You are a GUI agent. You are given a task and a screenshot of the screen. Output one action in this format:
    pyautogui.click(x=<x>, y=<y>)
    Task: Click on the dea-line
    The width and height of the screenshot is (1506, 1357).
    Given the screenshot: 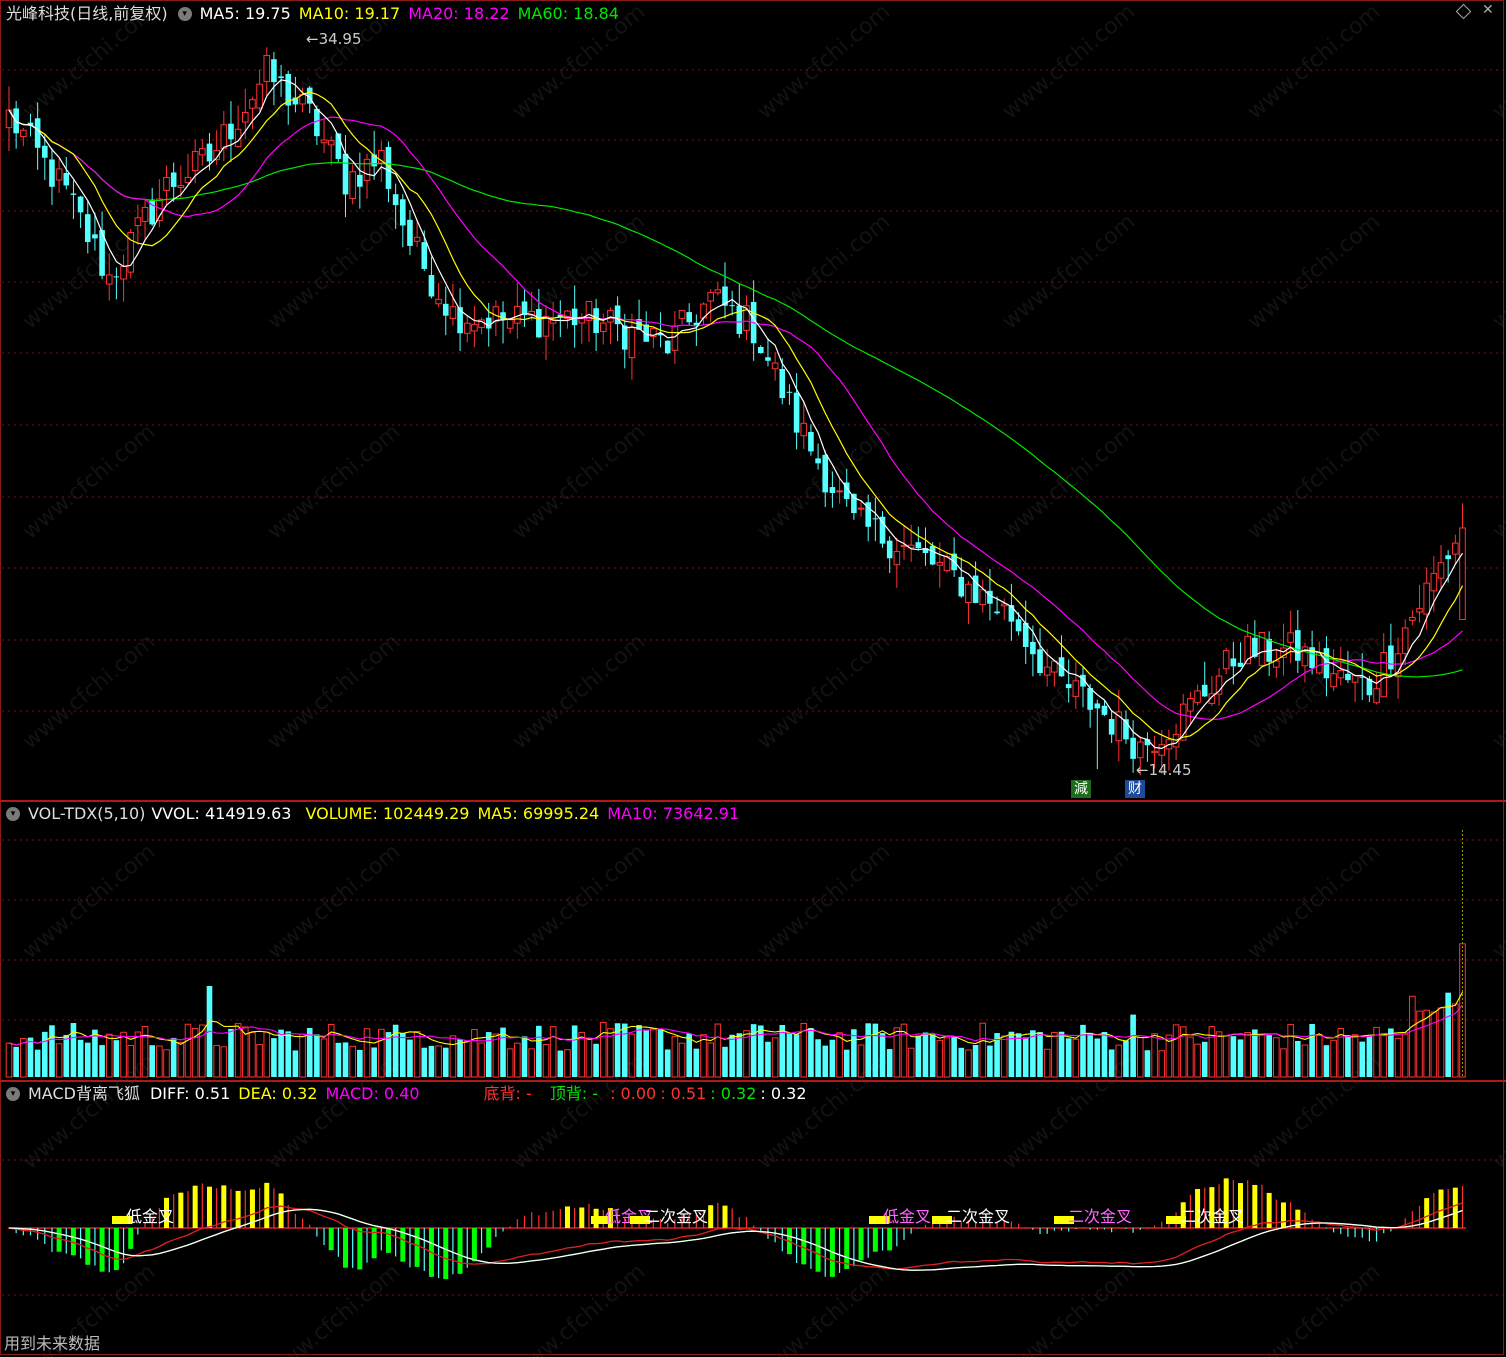 What is the action you would take?
    pyautogui.click(x=735, y=1239)
    